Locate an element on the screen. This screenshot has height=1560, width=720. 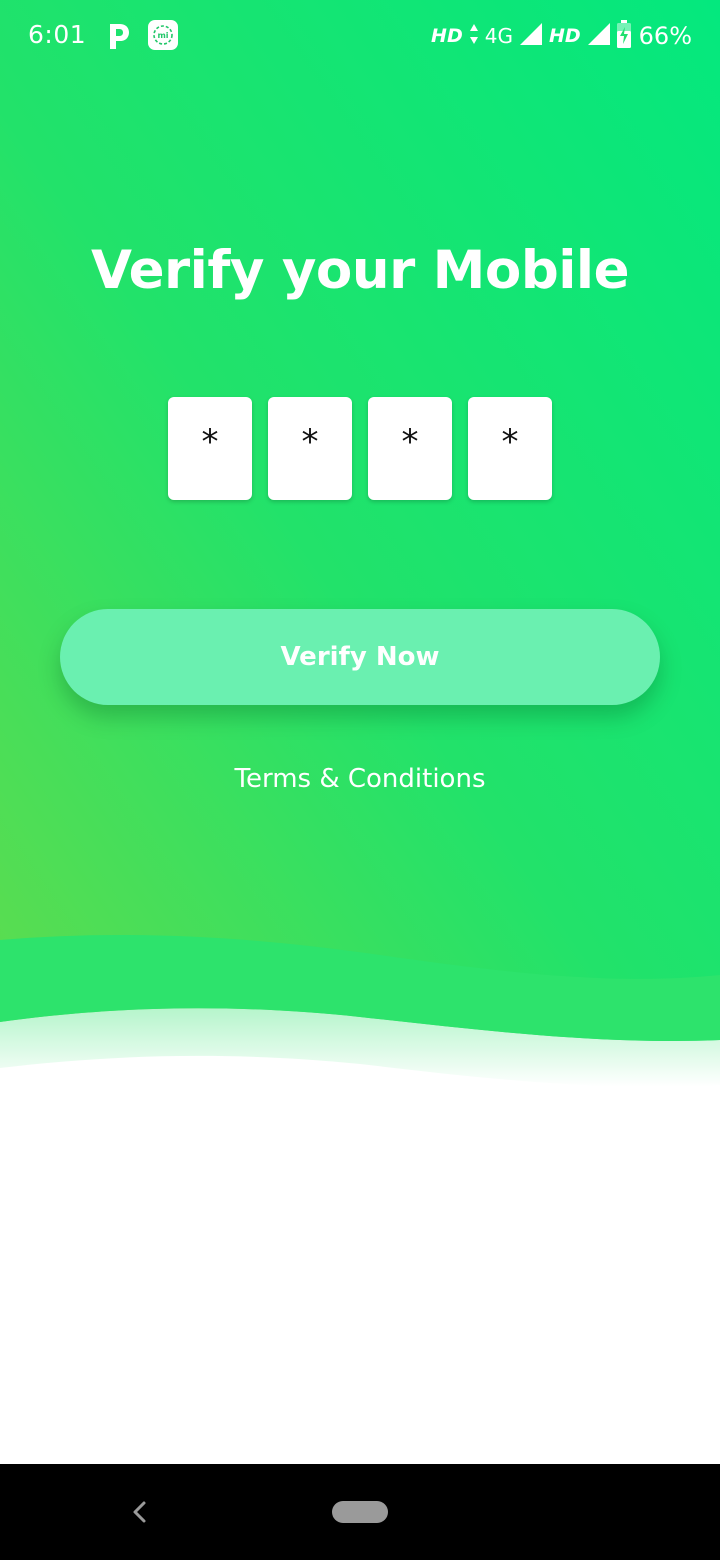
pin-digit-1: * is located at coordinates (210, 448).